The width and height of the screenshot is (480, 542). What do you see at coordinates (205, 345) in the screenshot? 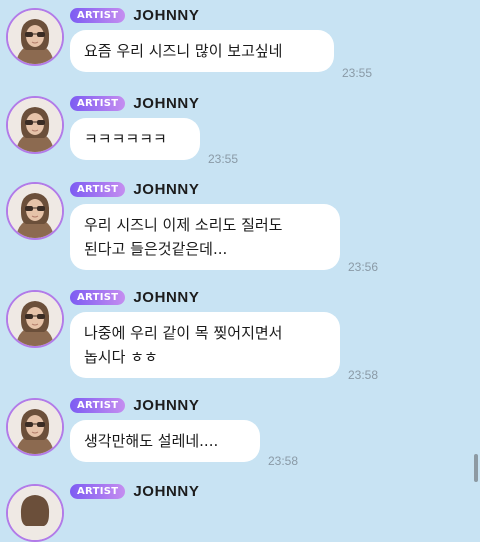
I see `message-bubble: 나중에 우리 같이 목 찢어지면서 놉시다 ㅎㅎ` at bounding box center [205, 345].